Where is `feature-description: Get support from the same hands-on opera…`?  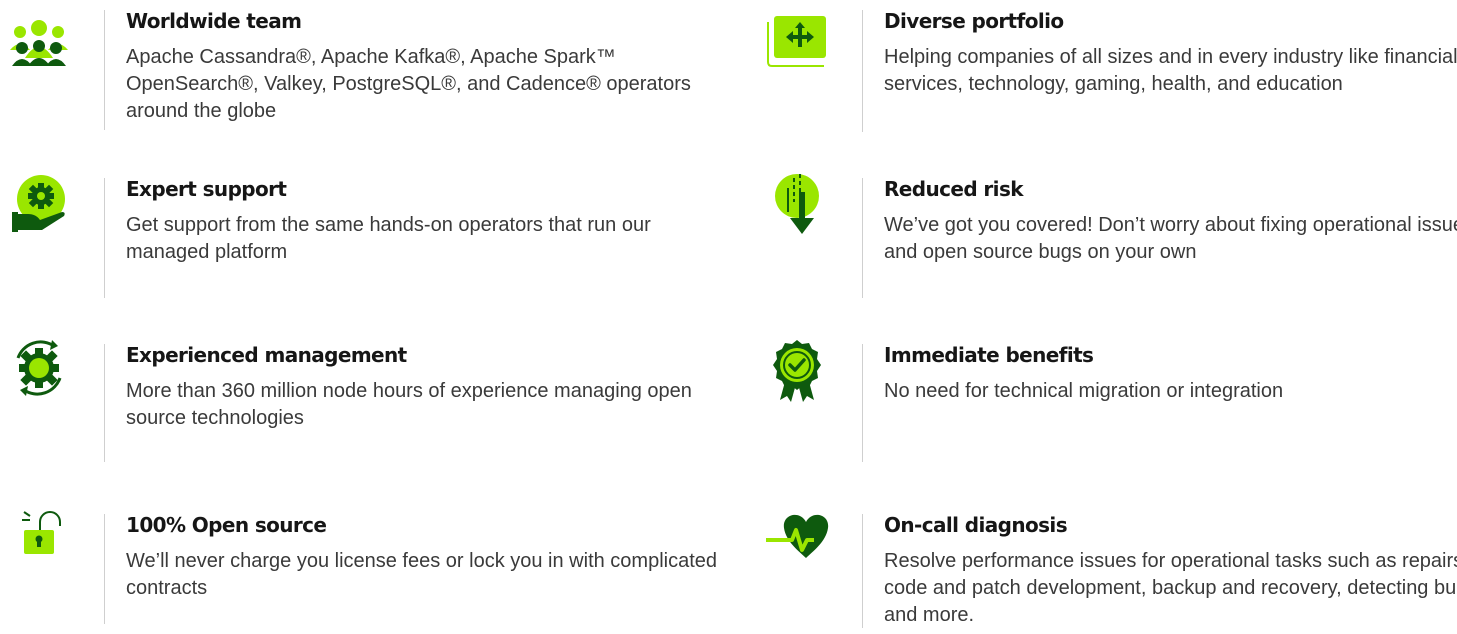
feature-description: Get support from the same hands-on opera… is located at coordinates (388, 238).